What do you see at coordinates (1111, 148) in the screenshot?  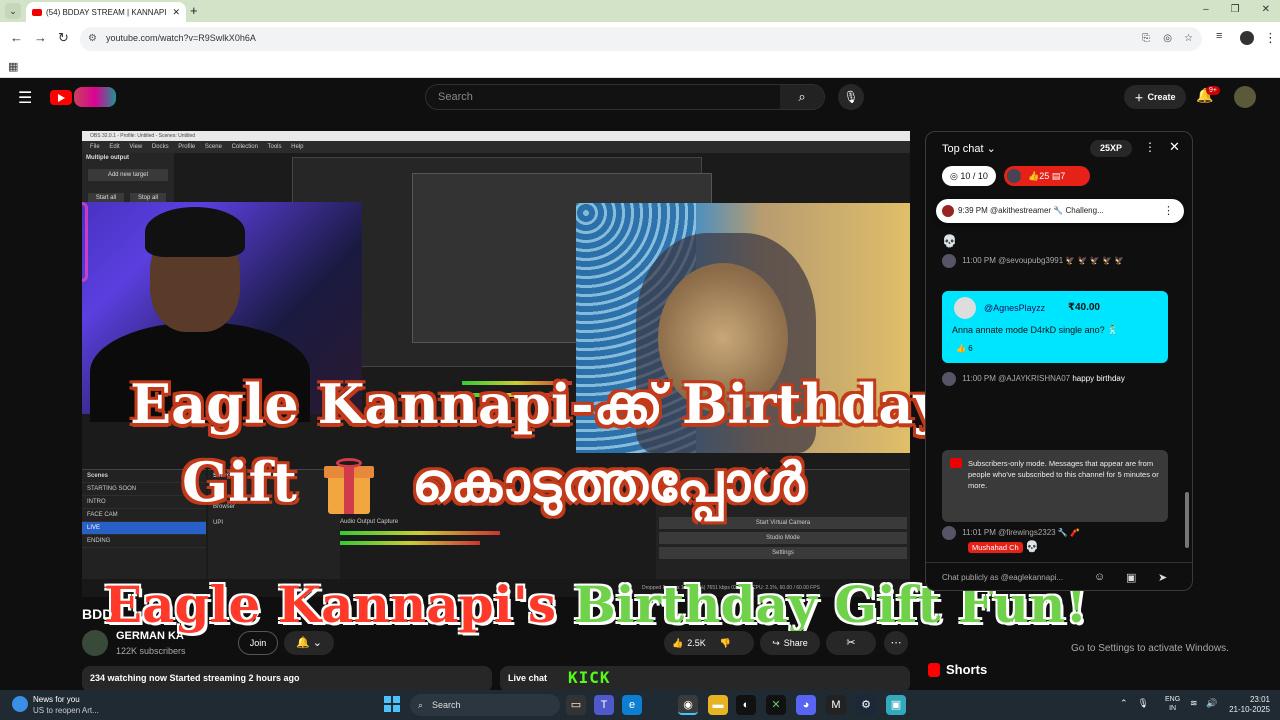 I see `xp-badge: 25XP` at bounding box center [1111, 148].